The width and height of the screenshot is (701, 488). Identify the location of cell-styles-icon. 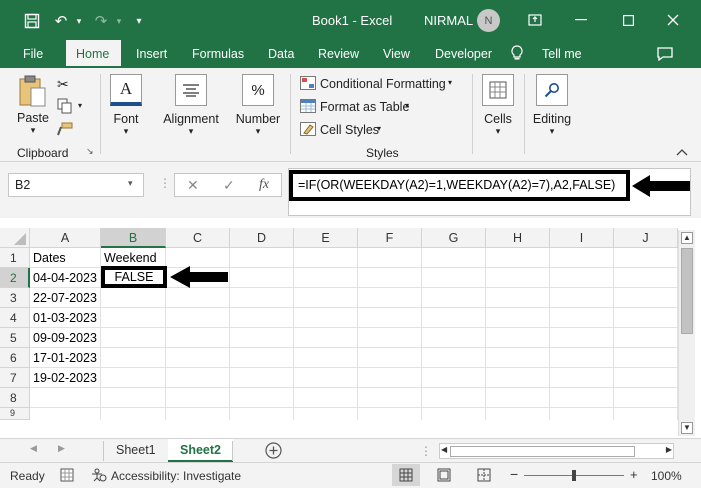
(308, 130).